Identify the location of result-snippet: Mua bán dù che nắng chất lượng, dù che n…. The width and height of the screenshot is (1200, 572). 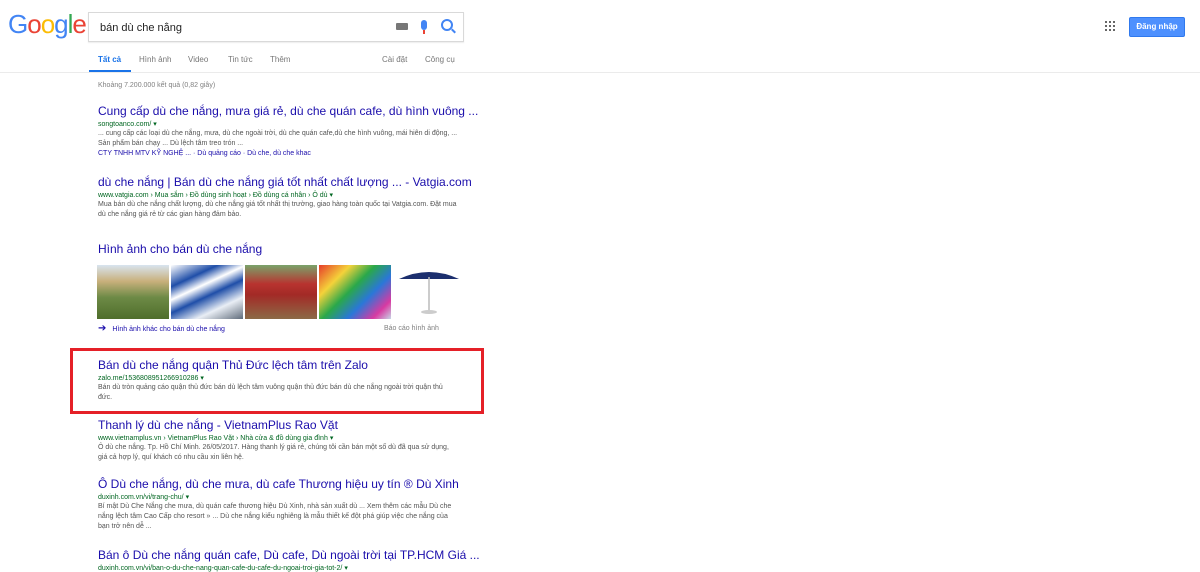
(277, 209).